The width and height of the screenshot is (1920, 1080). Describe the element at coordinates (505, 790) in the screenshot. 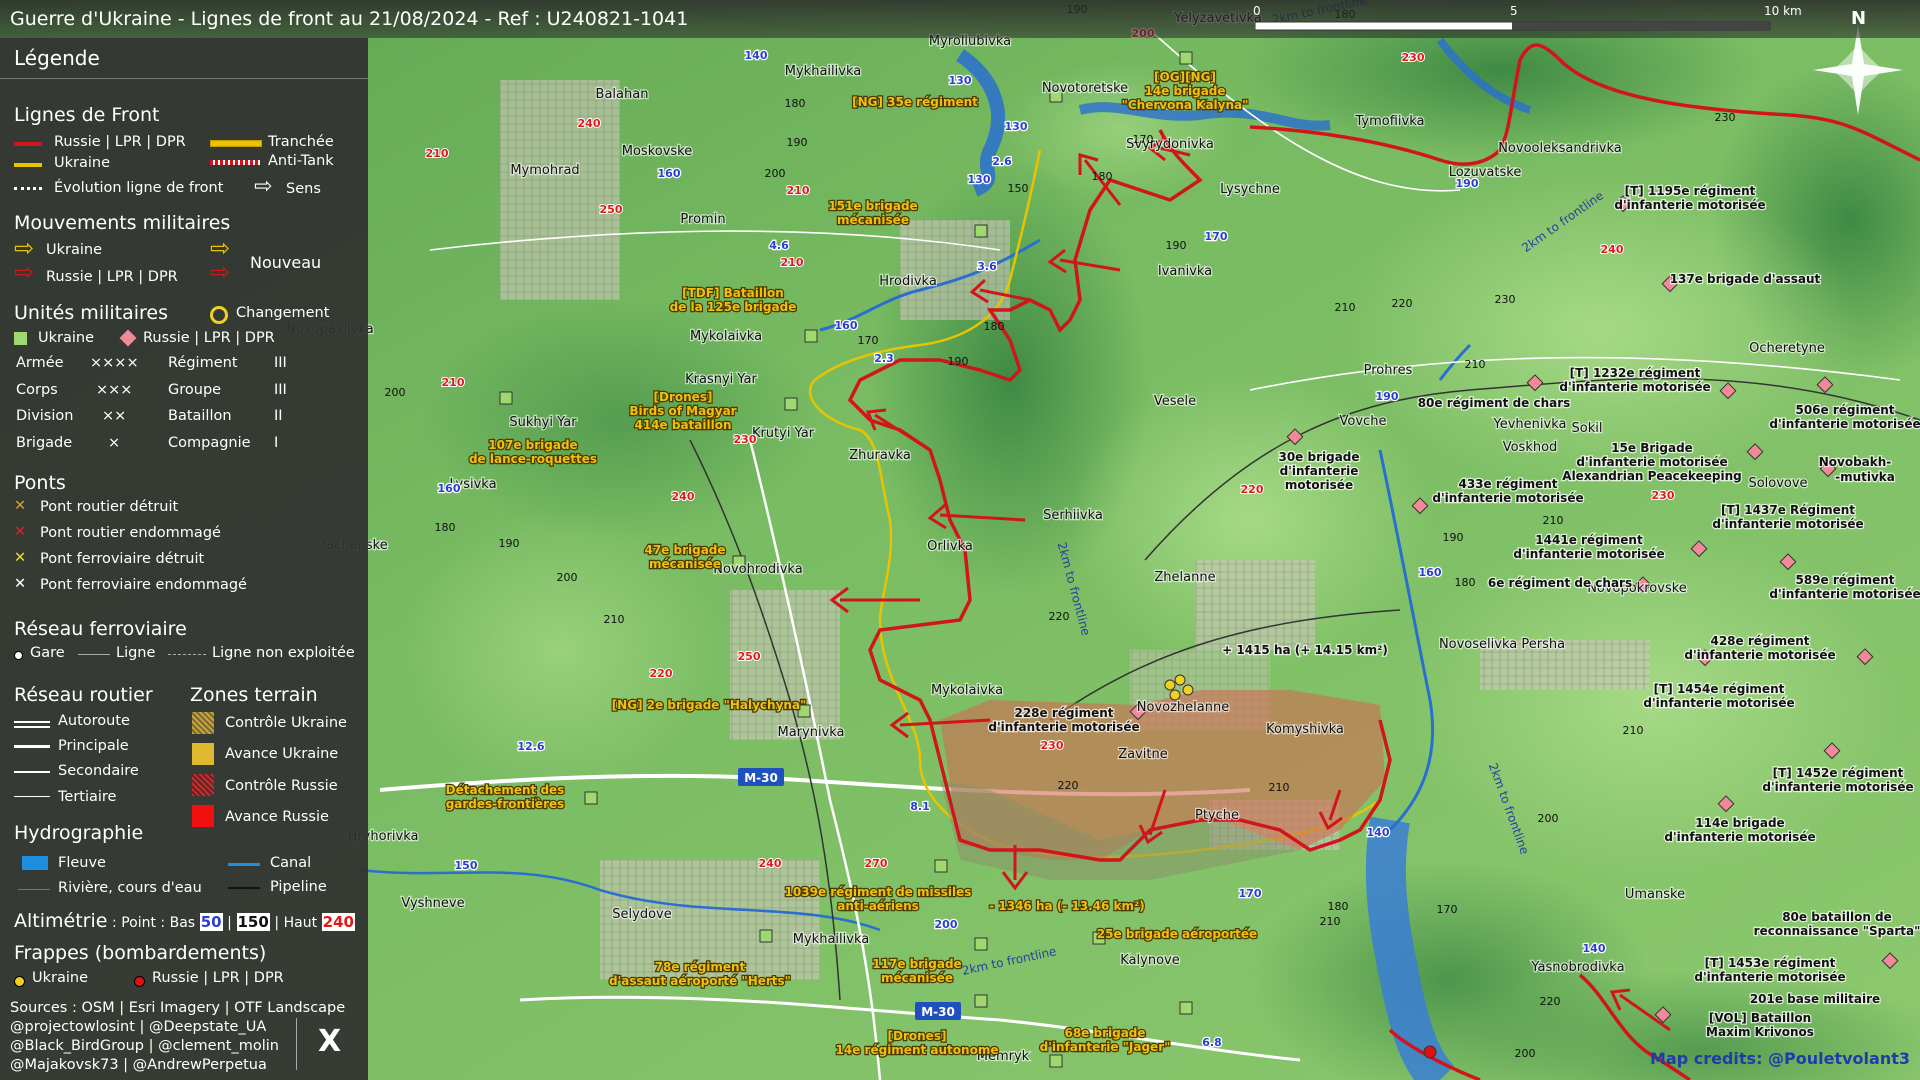

I see `ukraine-unit-label: Détachement des` at that location.